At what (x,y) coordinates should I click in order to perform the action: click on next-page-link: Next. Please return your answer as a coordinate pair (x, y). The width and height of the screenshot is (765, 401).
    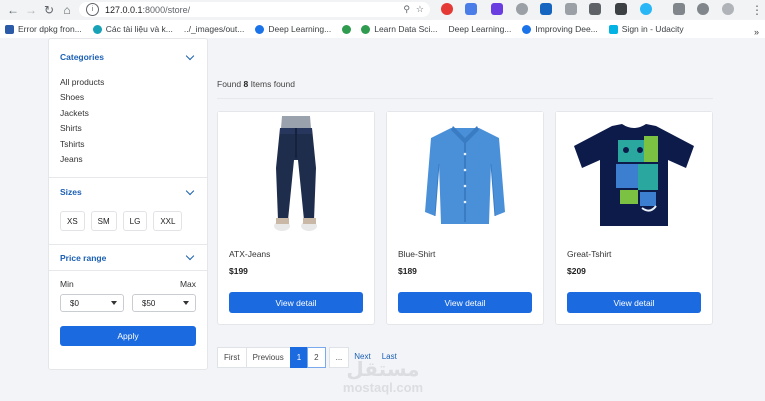
    Looking at the image, I should click on (362, 356).